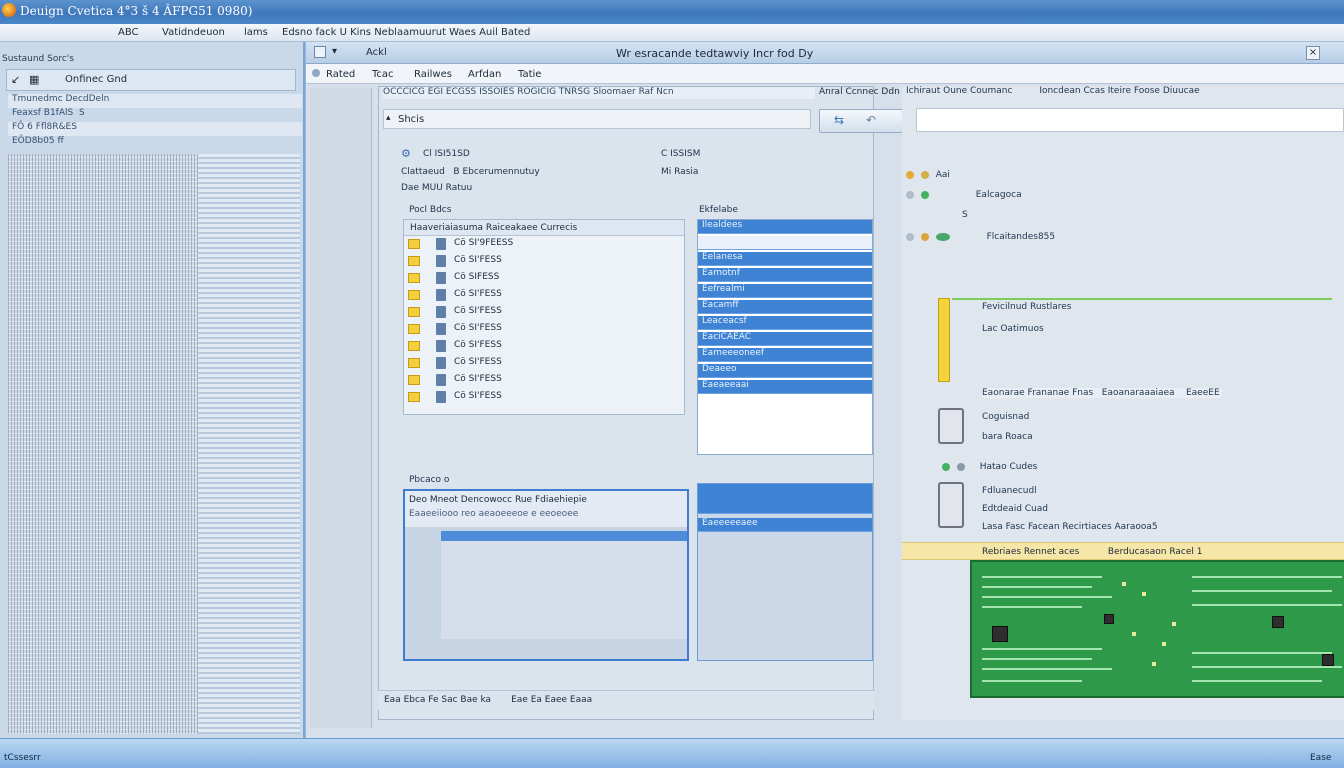 Image resolution: width=1344 pixels, height=768 pixels. I want to click on list-item: Eefrealmi, so click(785, 291).